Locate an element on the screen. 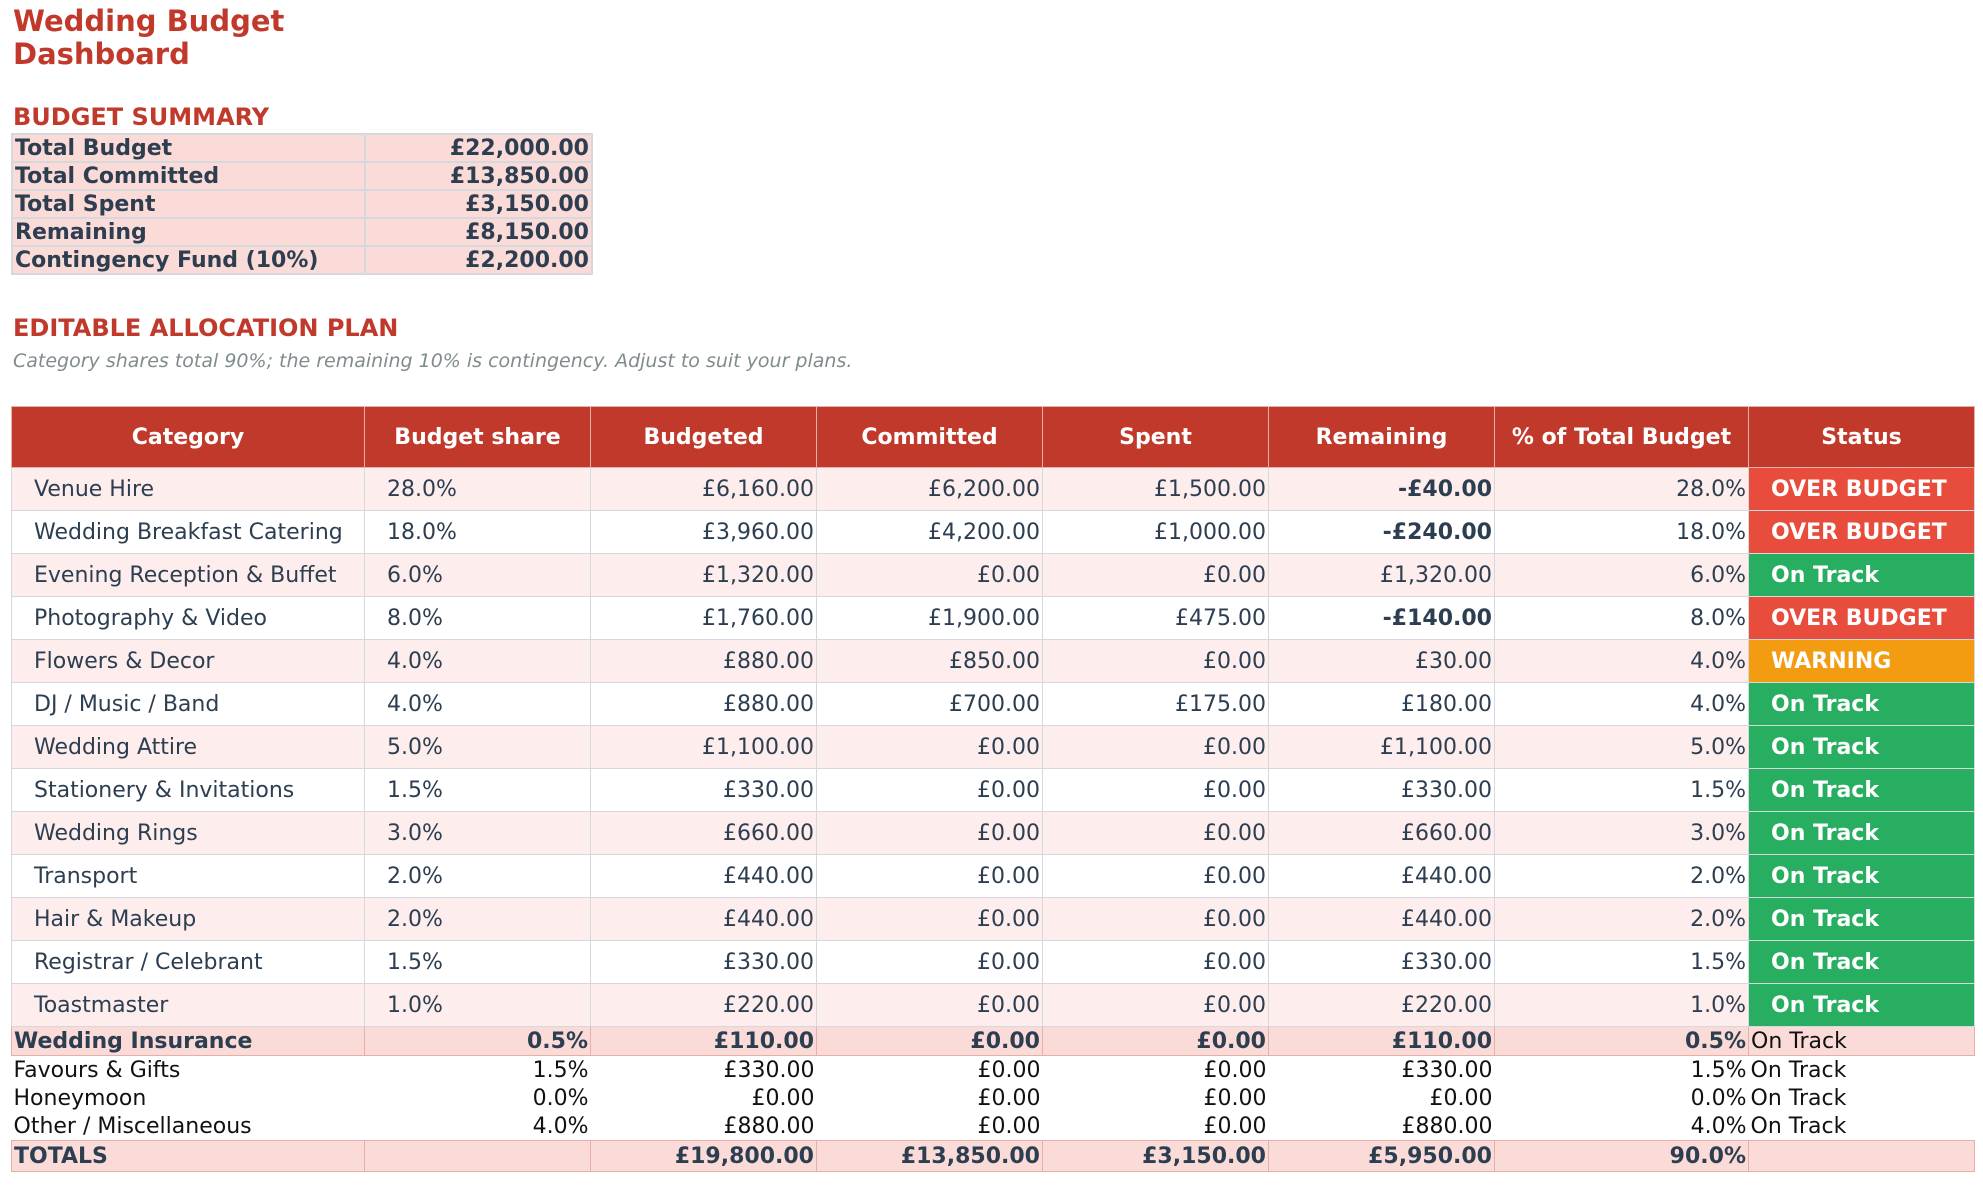 The width and height of the screenshot is (1983, 1198). cell-remaining: -£140.00 is located at coordinates (1381, 618).